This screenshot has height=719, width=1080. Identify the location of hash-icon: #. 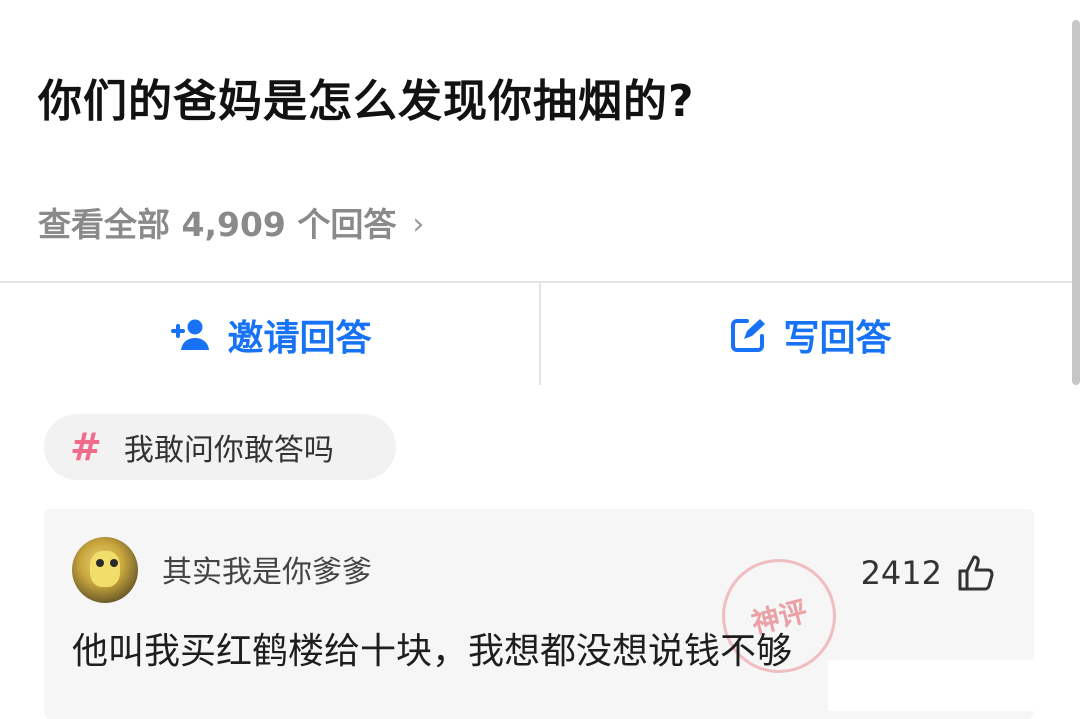
(86, 447).